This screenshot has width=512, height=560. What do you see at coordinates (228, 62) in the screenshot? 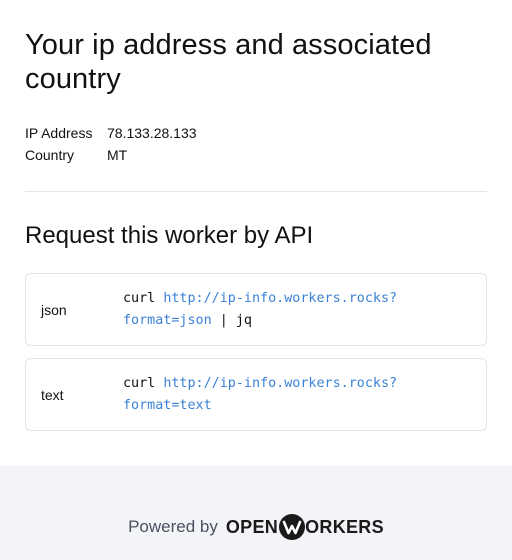
I see `page-title: Your ip address and associated country` at bounding box center [228, 62].